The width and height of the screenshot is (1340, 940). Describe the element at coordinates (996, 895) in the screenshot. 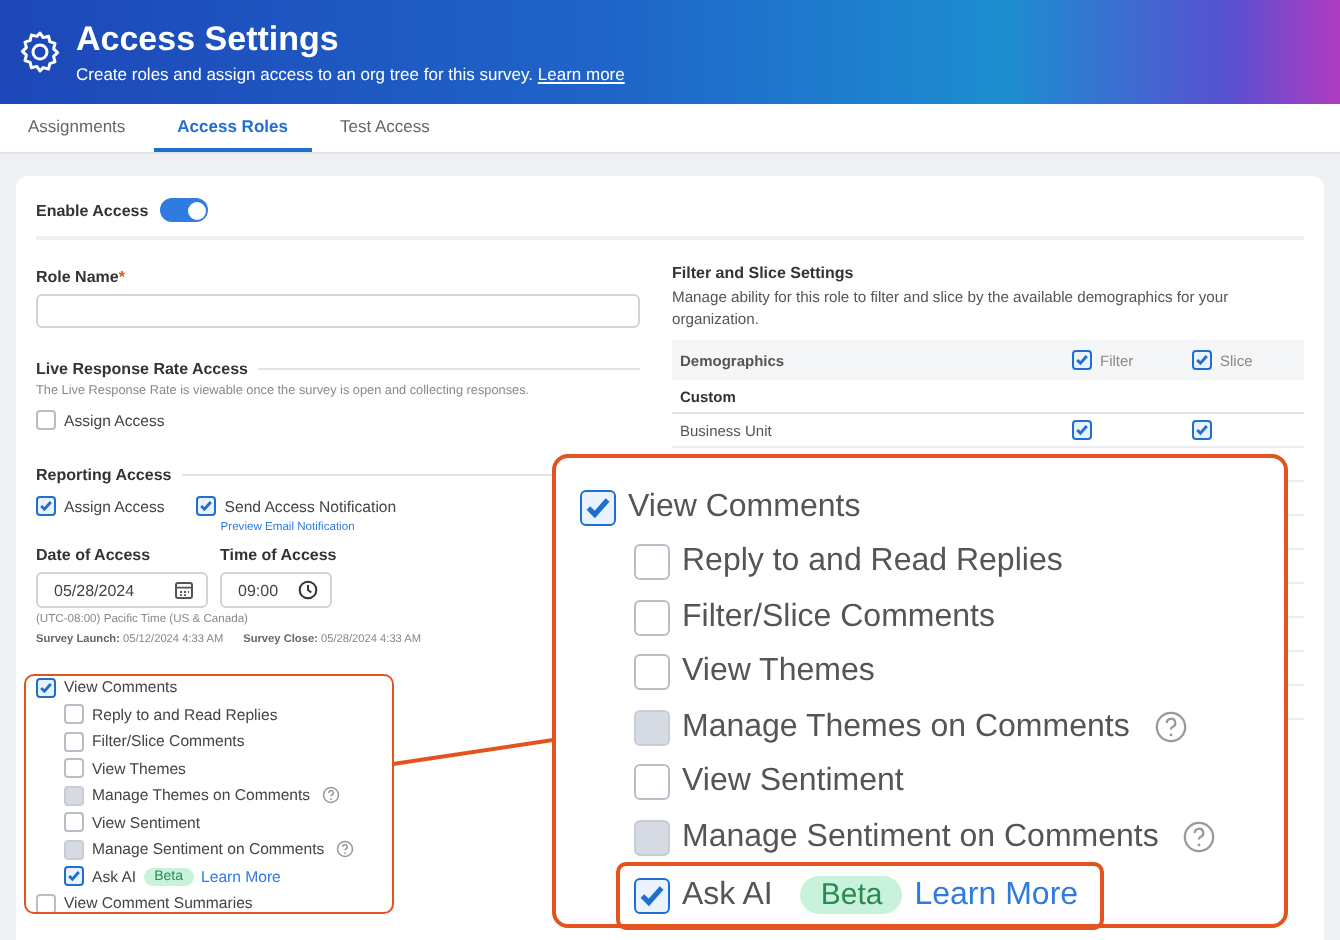

I see `learn-more-link: Learn More` at that location.